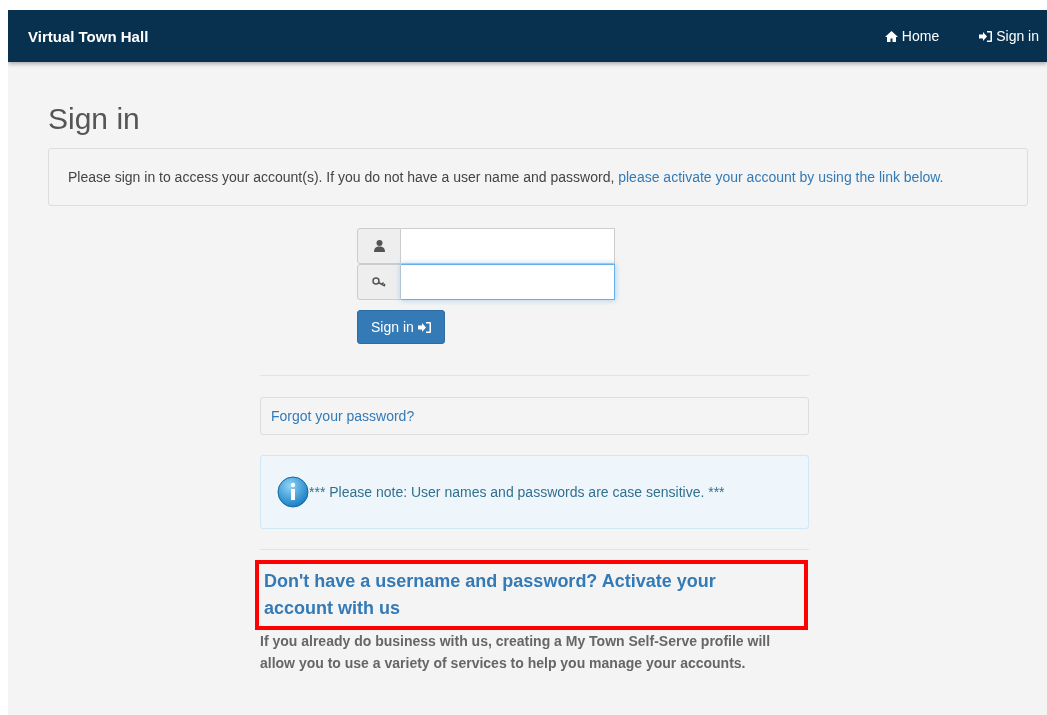 This screenshot has height=715, width=1047. What do you see at coordinates (379, 246) in the screenshot?
I see `user-icon` at bounding box center [379, 246].